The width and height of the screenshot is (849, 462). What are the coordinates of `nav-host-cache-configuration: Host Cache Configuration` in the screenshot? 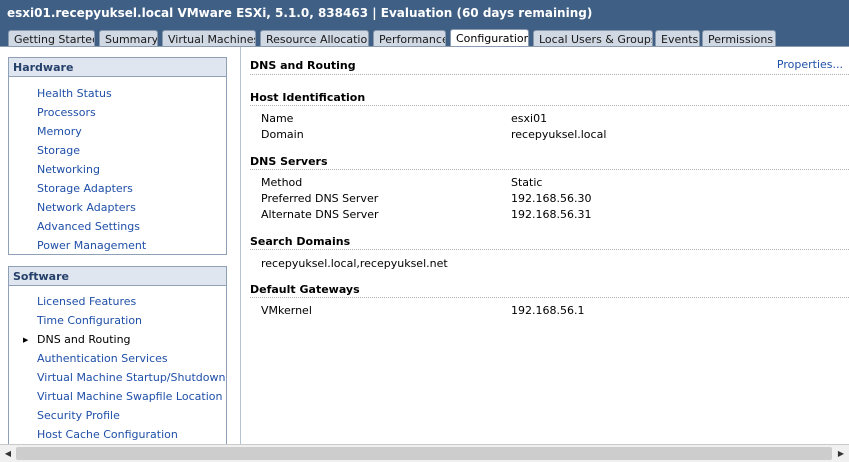 It's located at (107, 434).